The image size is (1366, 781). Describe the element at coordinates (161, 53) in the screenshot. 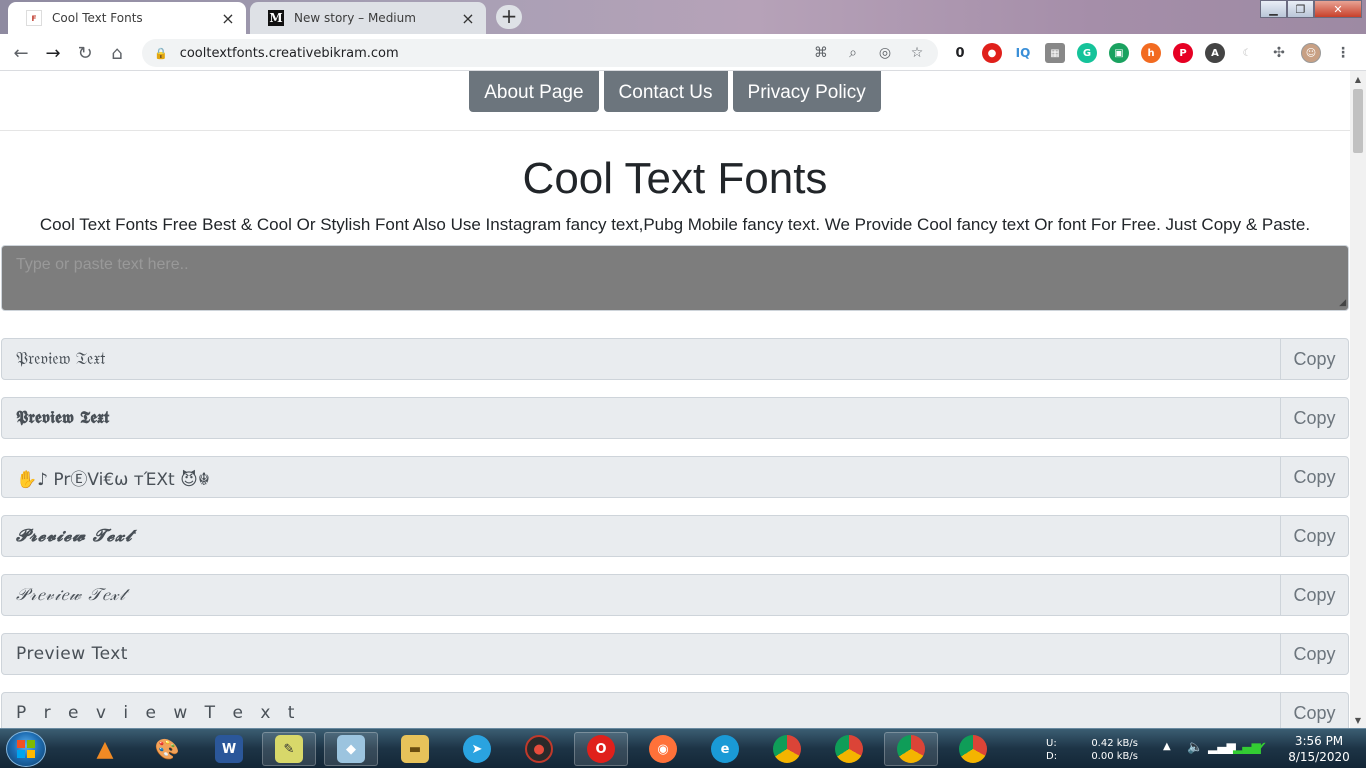

I see `lock-icon: 🔒` at that location.